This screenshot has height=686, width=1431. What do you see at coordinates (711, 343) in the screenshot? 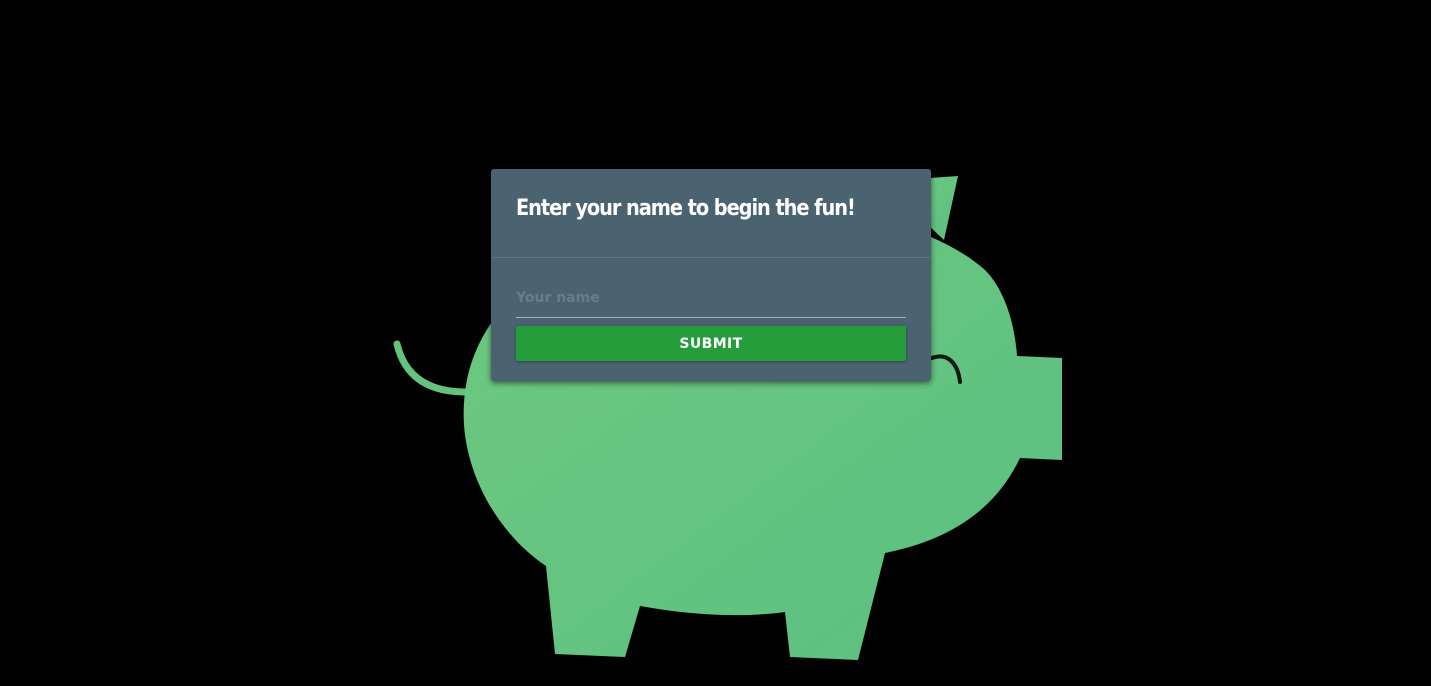
I see `submit-button: SUBMIT` at bounding box center [711, 343].